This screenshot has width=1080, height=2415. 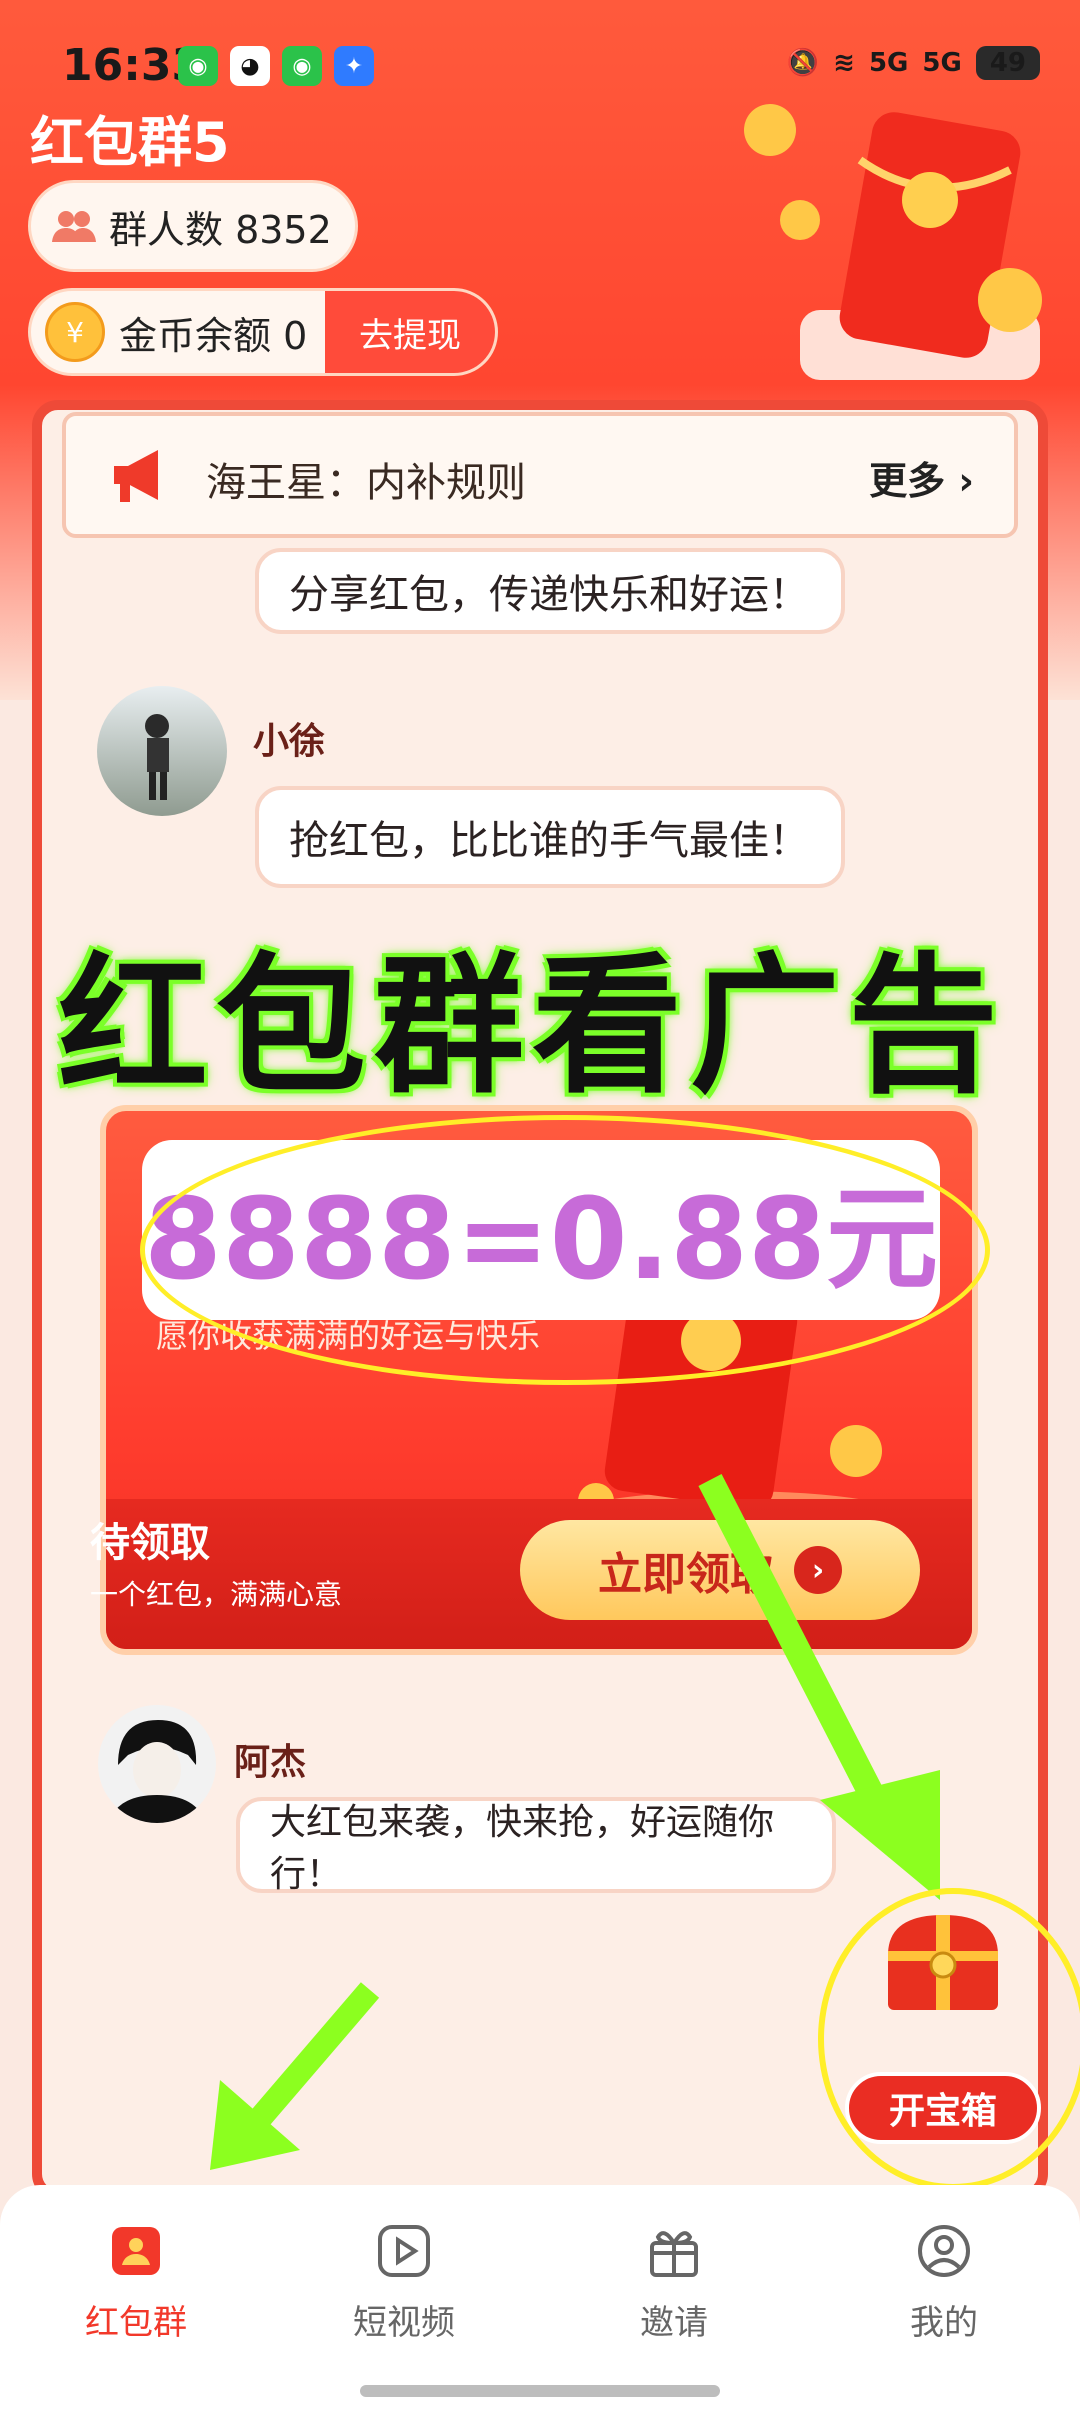 I want to click on red-packet-group-icon, so click(x=136, y=2251).